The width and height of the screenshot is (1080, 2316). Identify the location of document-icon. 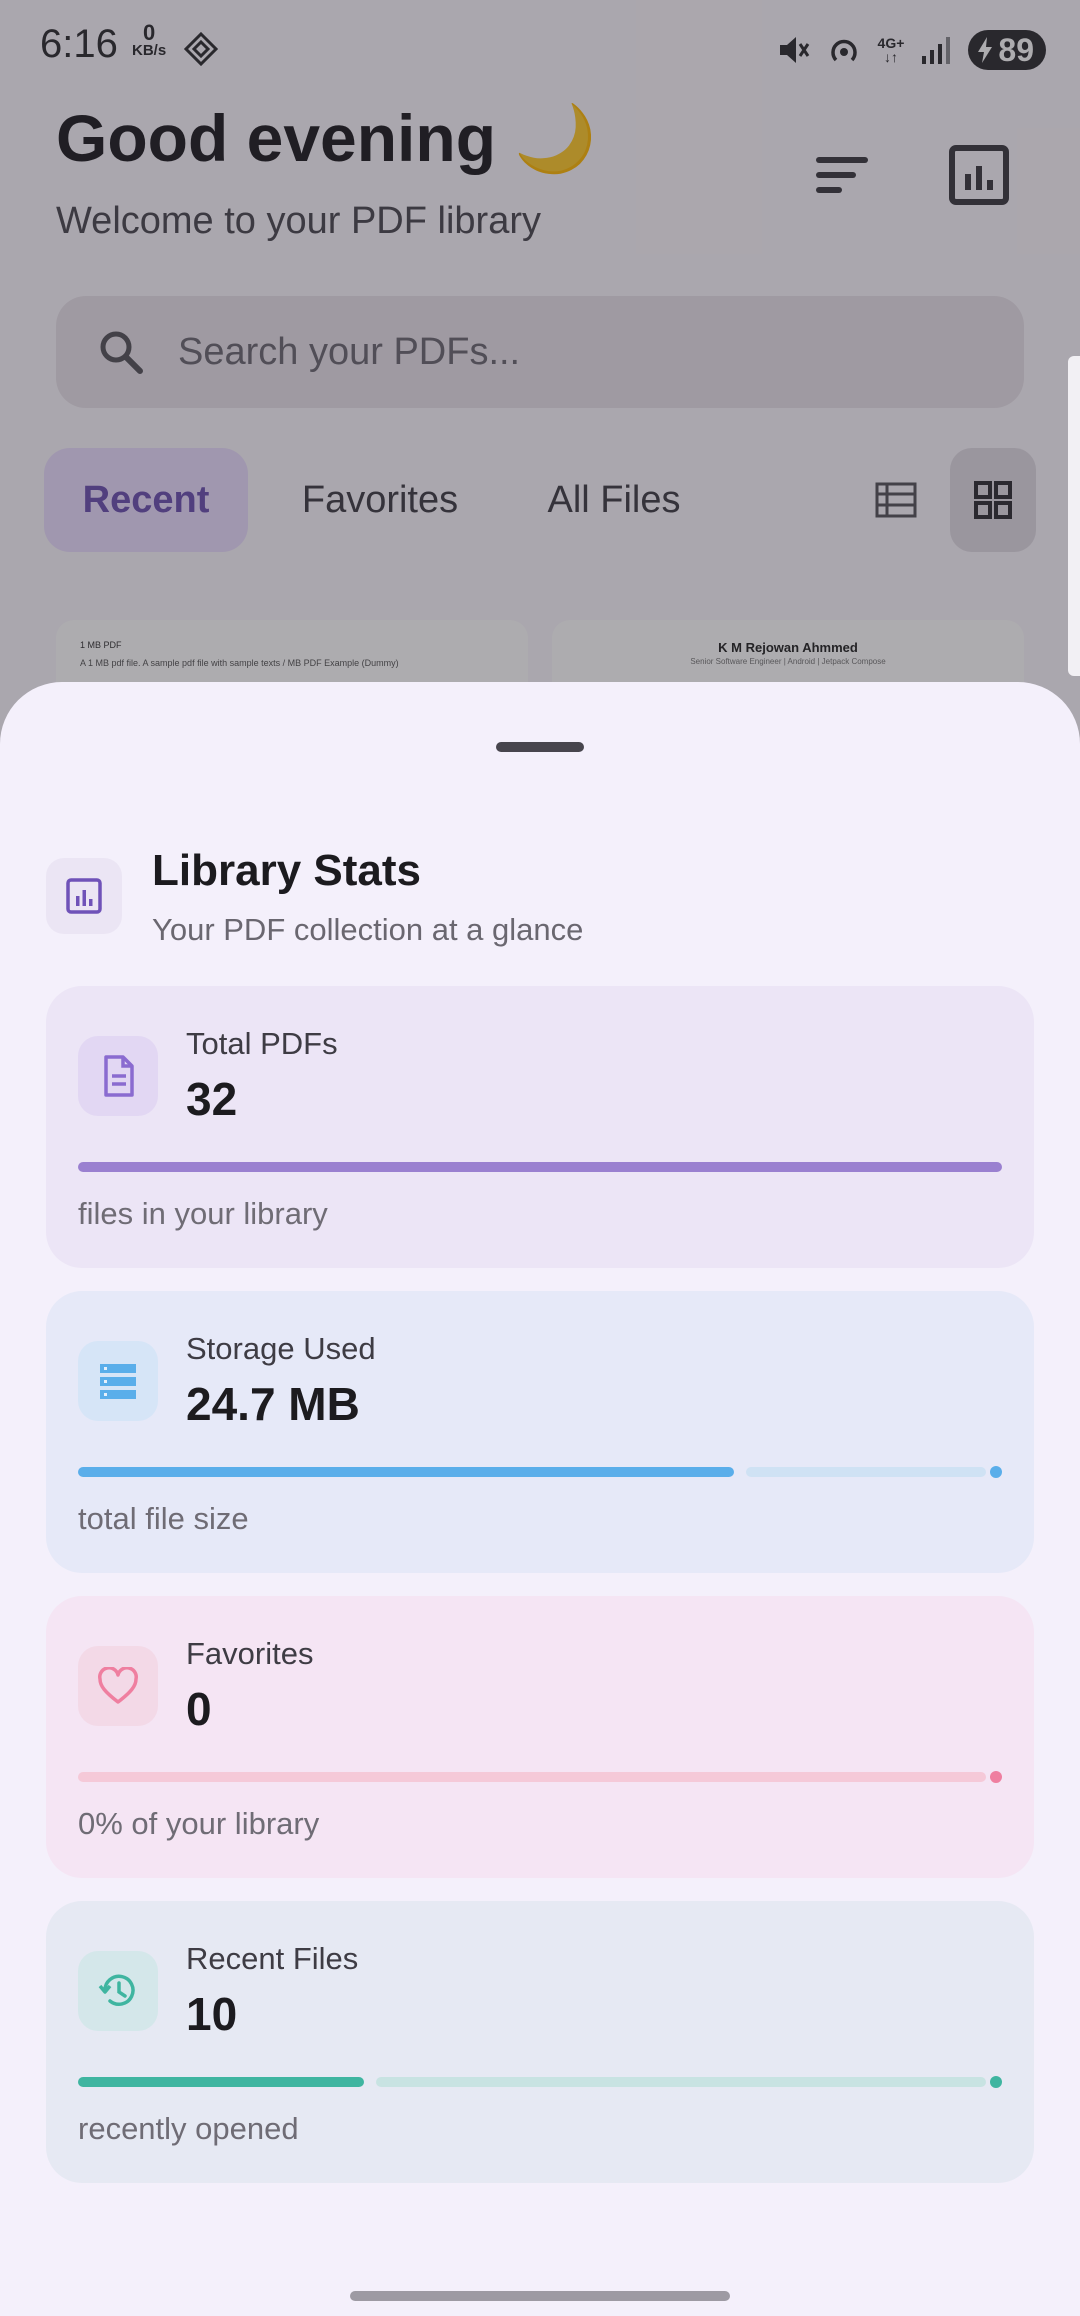
(119, 1076).